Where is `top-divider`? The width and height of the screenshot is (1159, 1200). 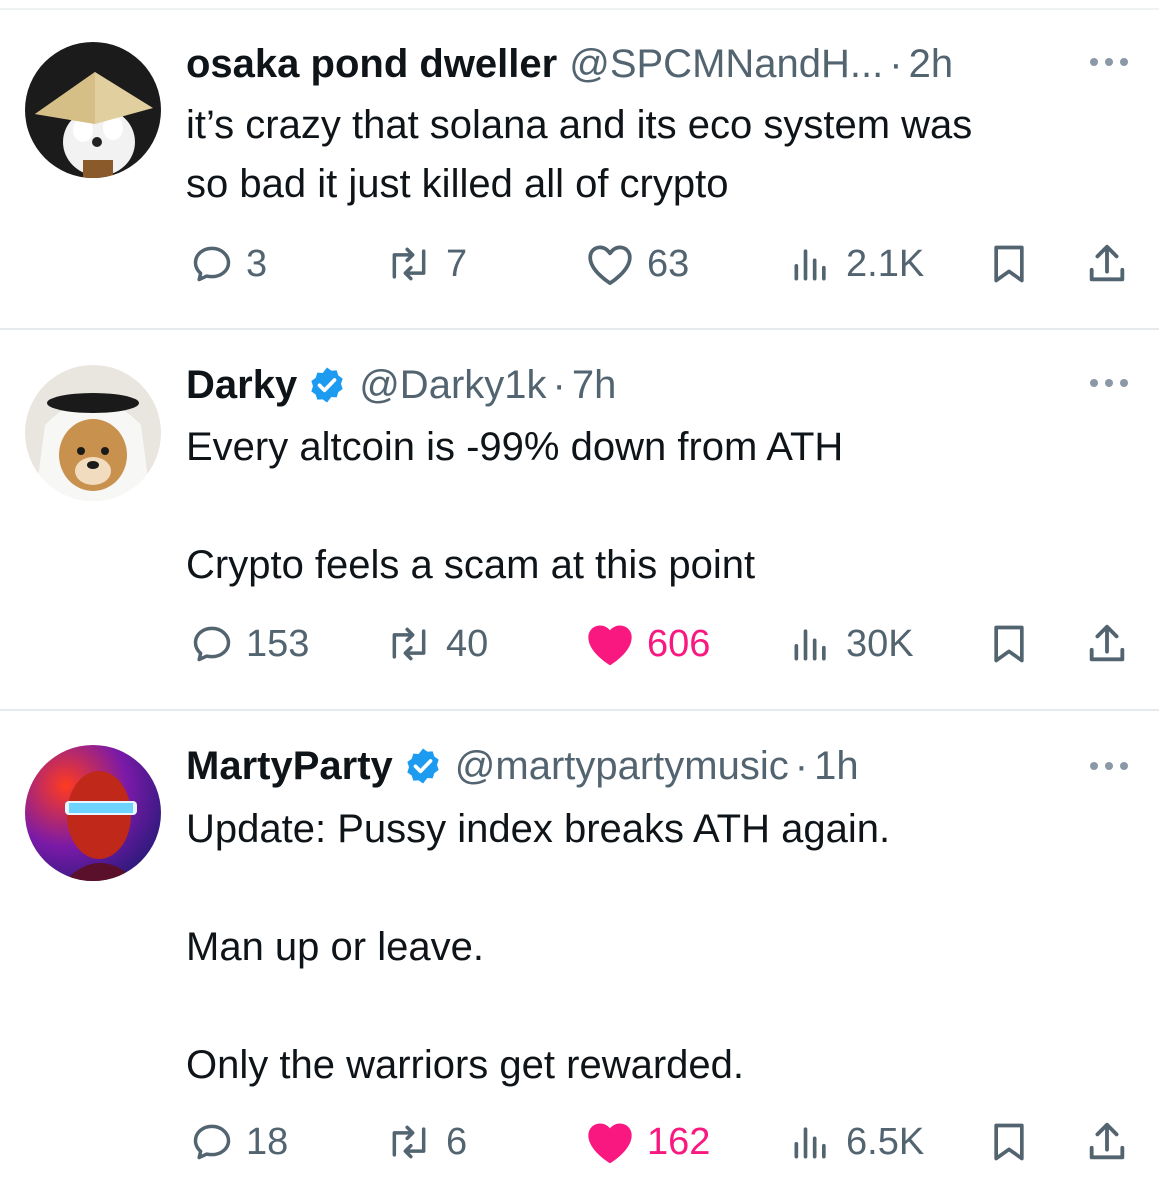
top-divider is located at coordinates (579, 9).